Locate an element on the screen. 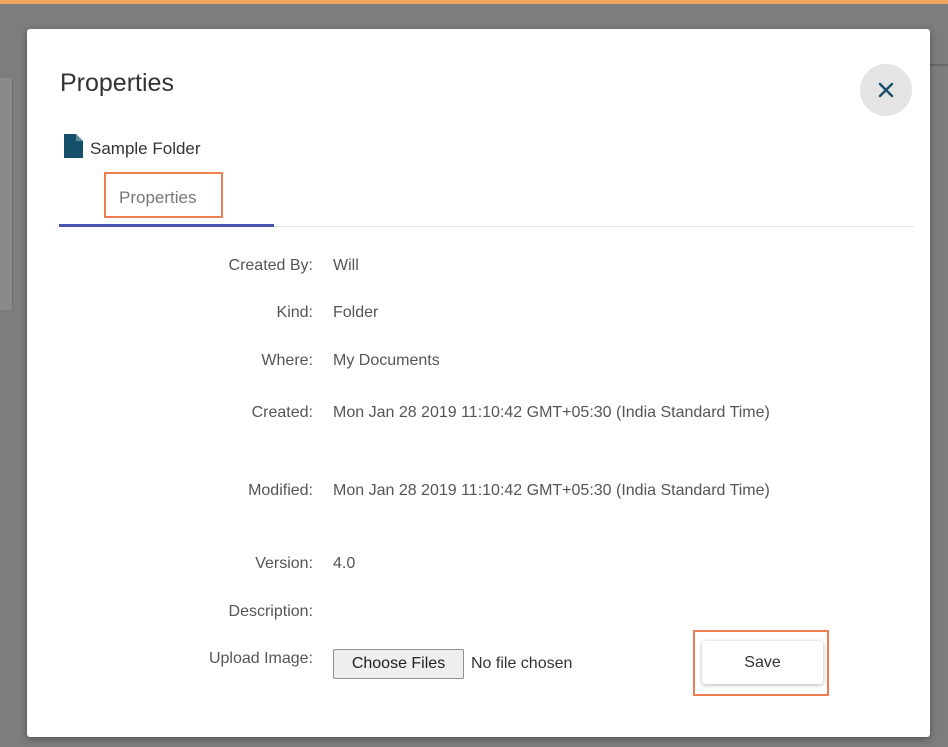 The width and height of the screenshot is (948, 747). created-by-value: Will is located at coordinates (346, 265).